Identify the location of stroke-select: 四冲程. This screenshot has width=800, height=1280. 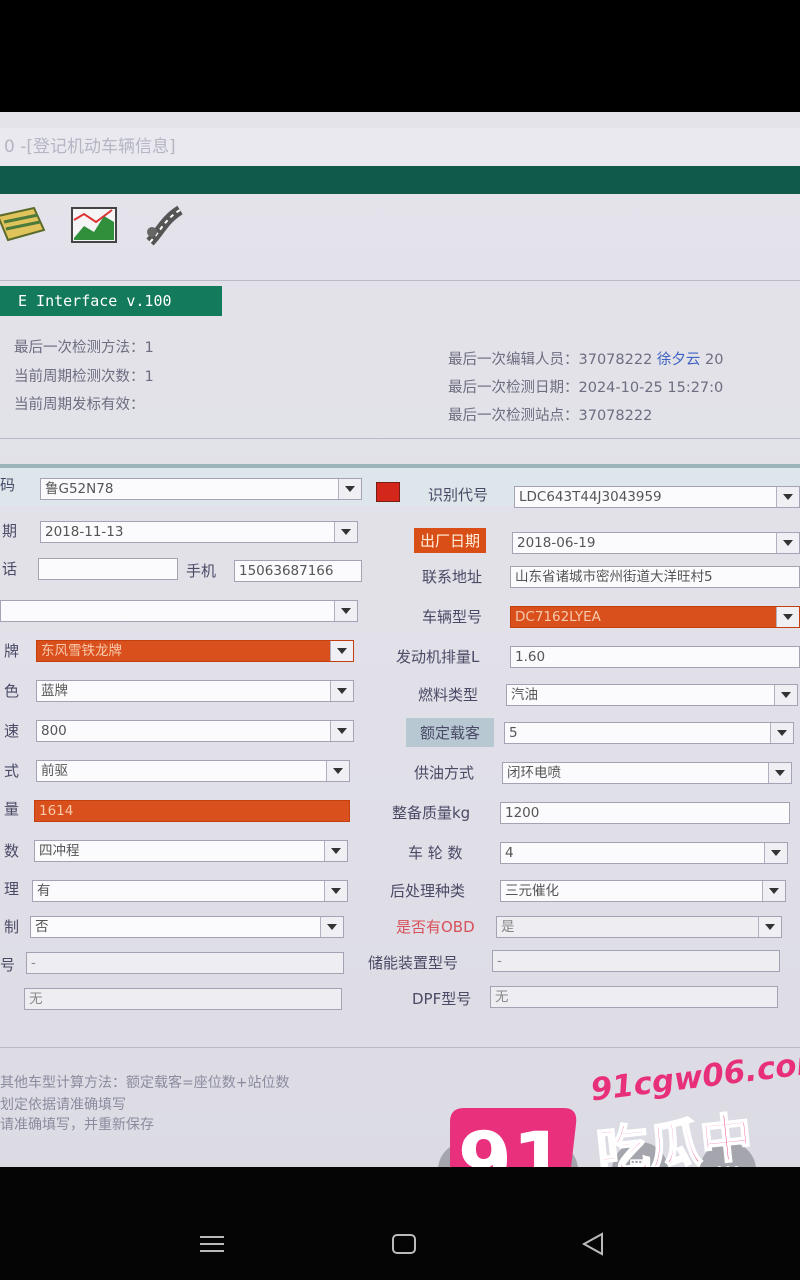
(191, 851).